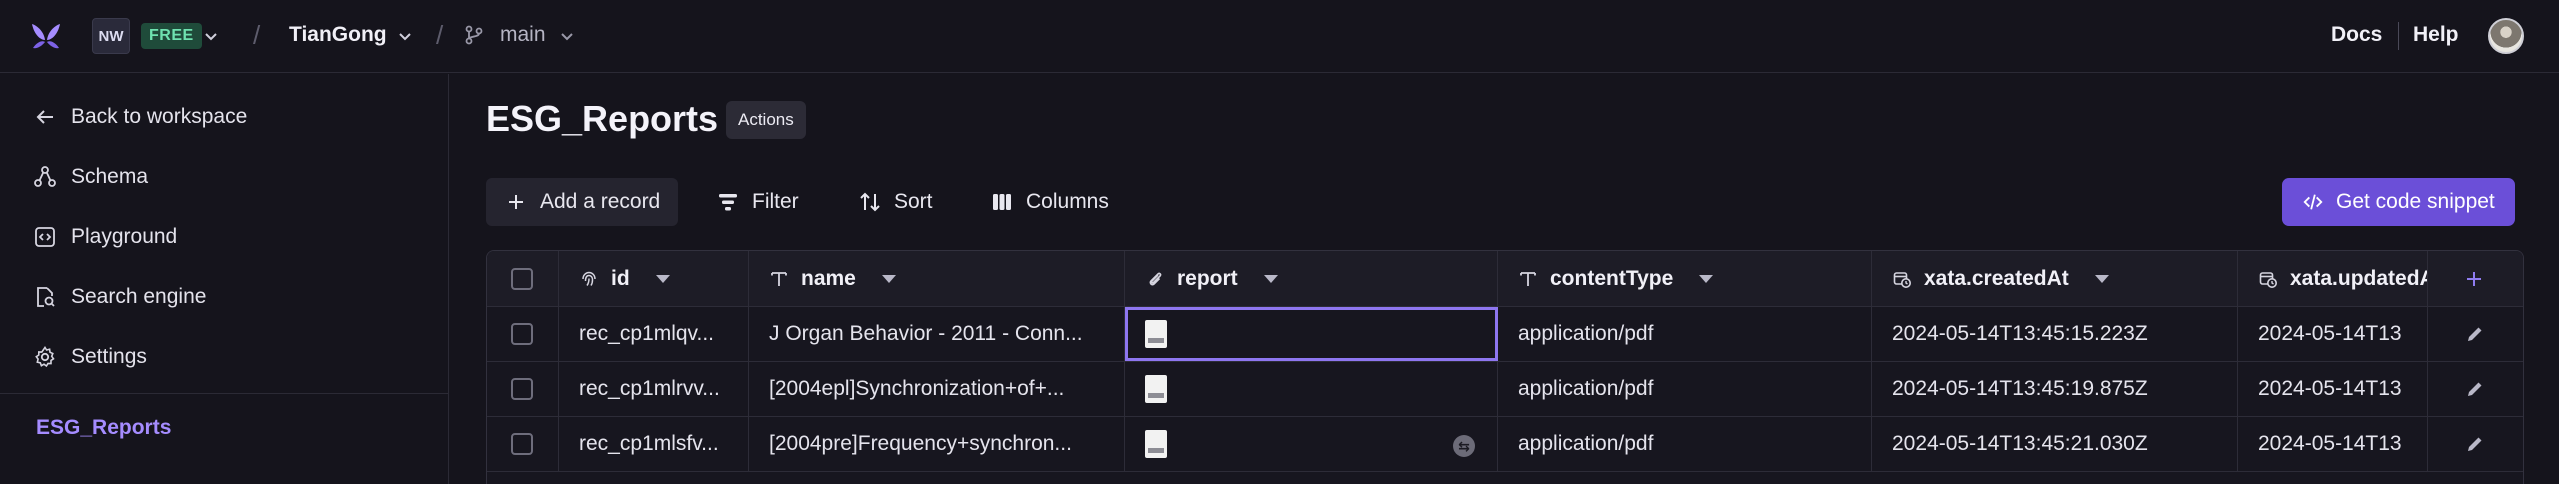 Image resolution: width=2559 pixels, height=484 pixels. Describe the element at coordinates (766, 120) in the screenshot. I see `actions-button: Actions` at that location.